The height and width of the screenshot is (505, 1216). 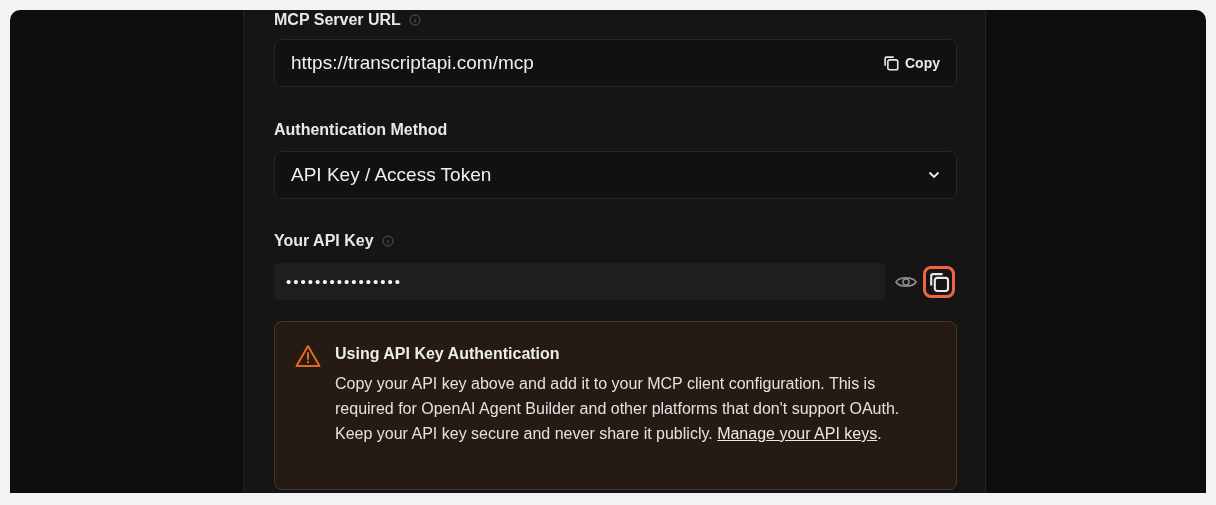 I want to click on field-label: Authentication Method, so click(x=361, y=130).